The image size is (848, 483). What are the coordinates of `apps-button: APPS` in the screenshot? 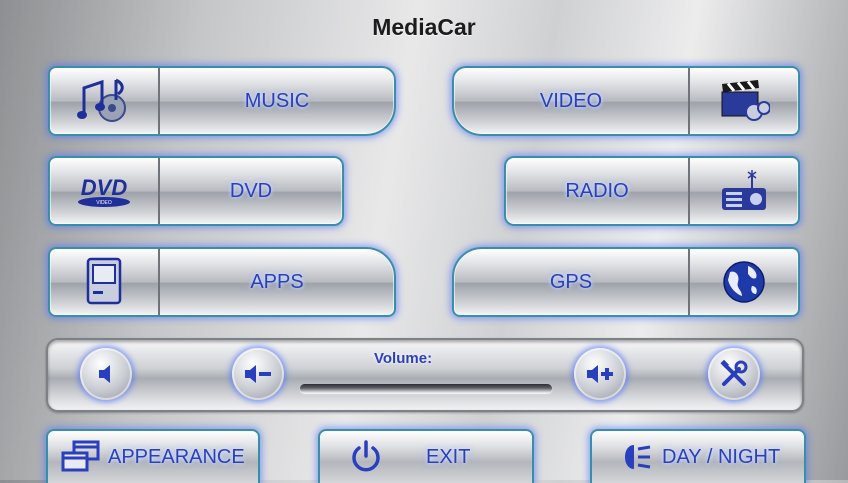 It's located at (222, 282).